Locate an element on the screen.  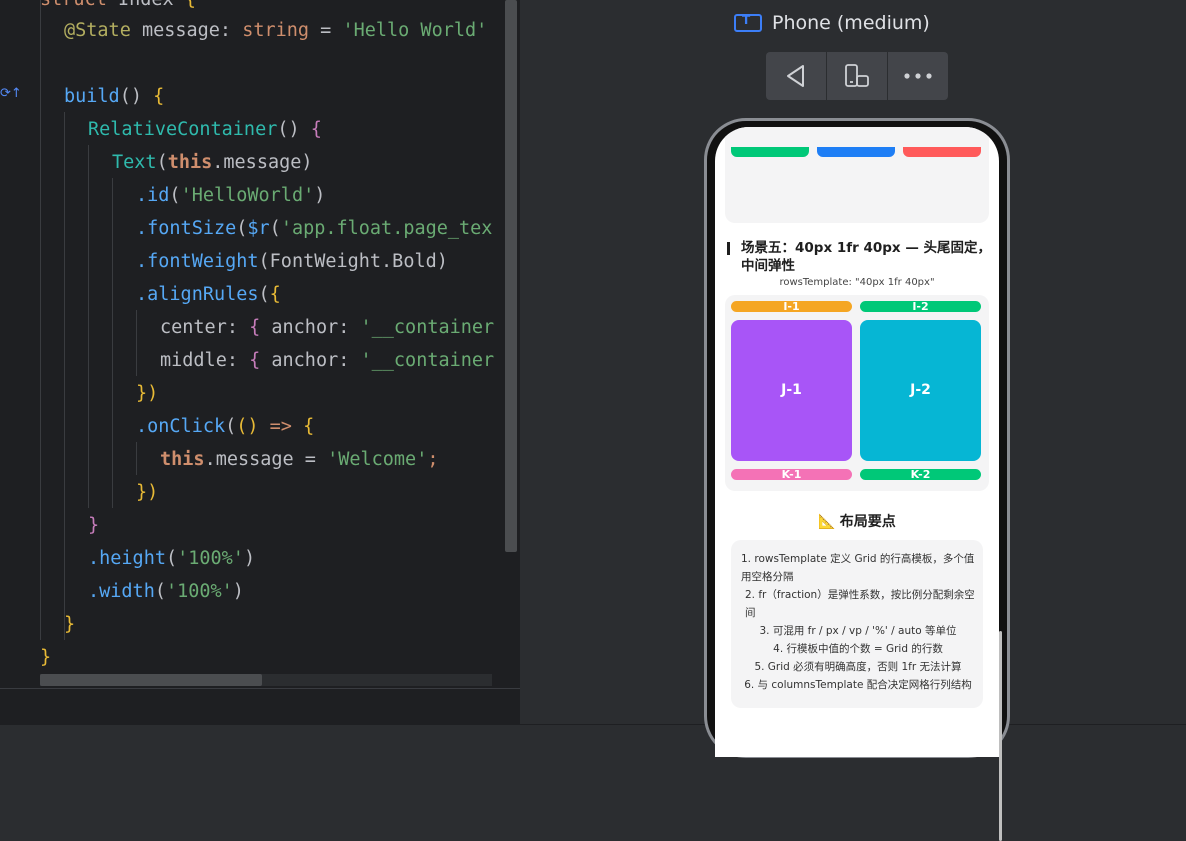
code-token: struct is located at coordinates (73, 5).